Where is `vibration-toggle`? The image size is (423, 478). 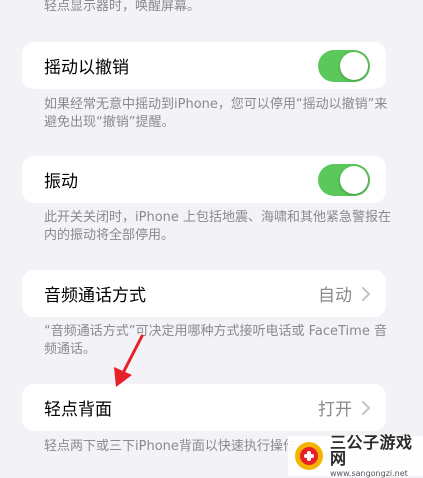 vibration-toggle is located at coordinates (344, 179).